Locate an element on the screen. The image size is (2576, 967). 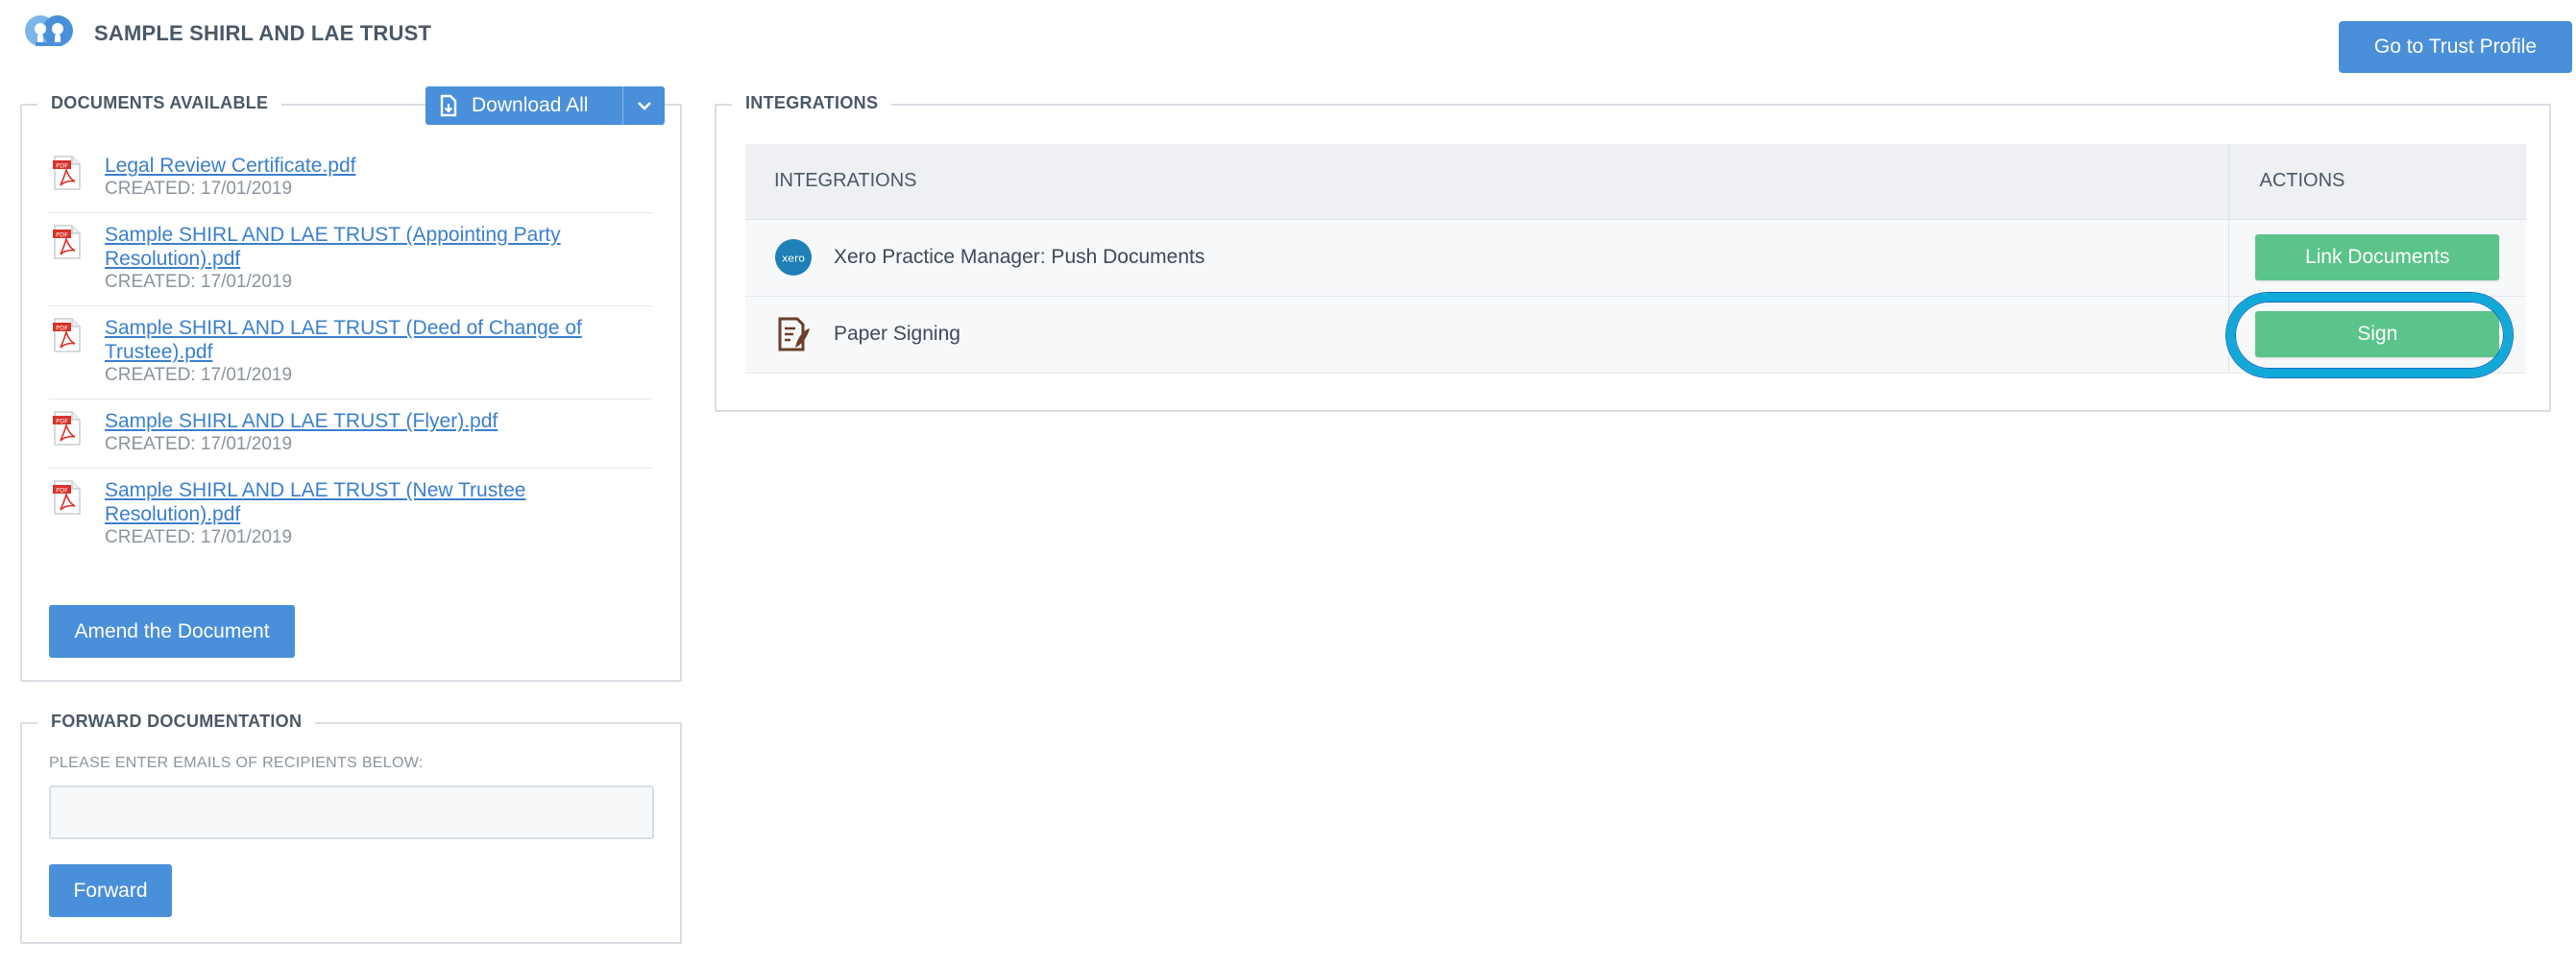
integrations-legend: INTEGRATIONS is located at coordinates (812, 103).